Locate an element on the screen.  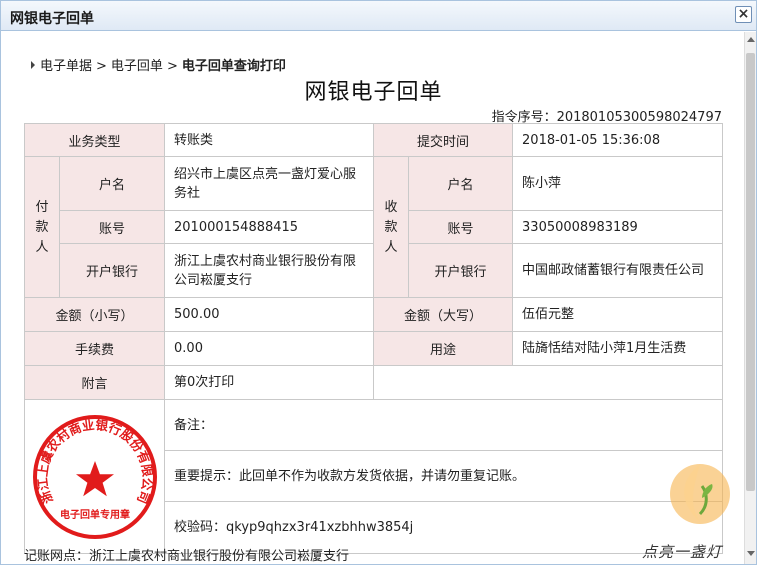
notice-line: 重要提示：此回单不作为收款方发货依据，并请勿重复记账。 is located at coordinates (444, 476).